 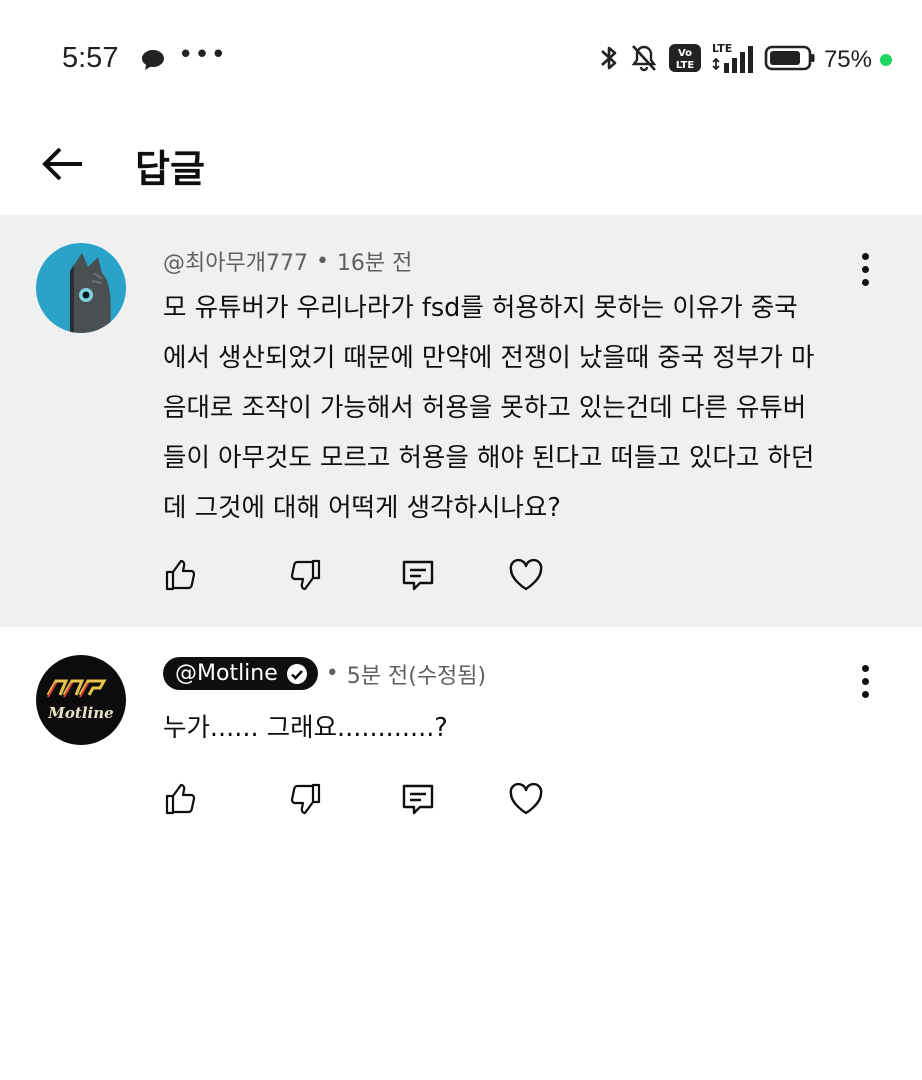 What do you see at coordinates (609, 60) in the screenshot?
I see `bluetooth-icon` at bounding box center [609, 60].